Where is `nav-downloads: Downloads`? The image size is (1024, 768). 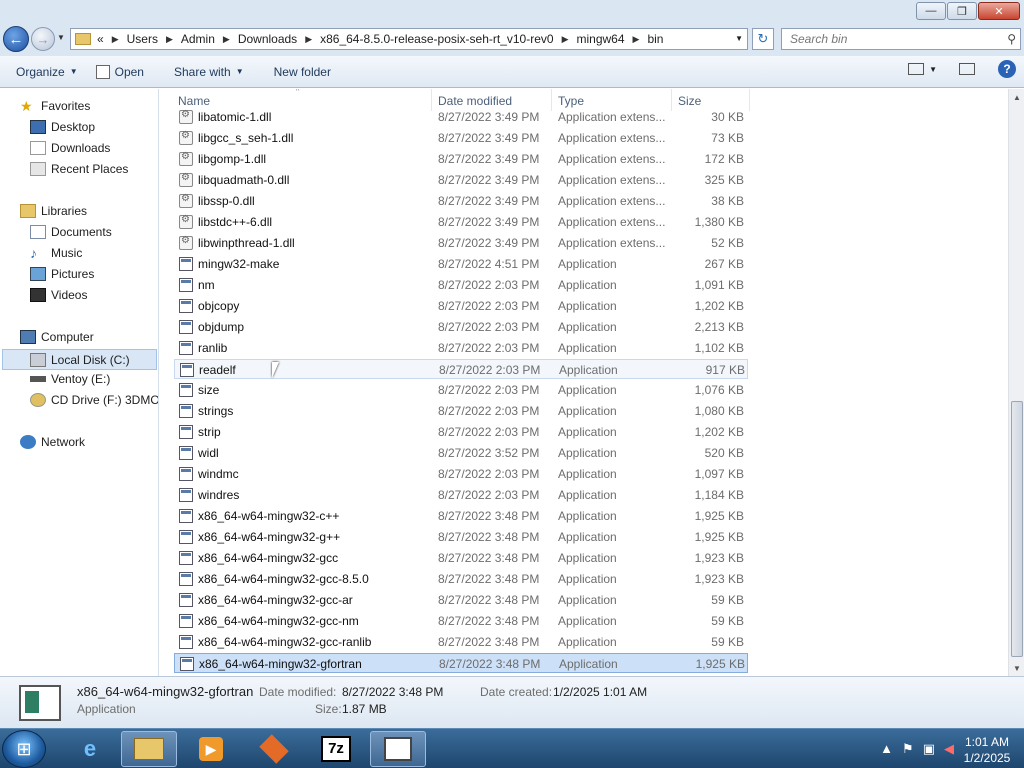
nav-downloads: Downloads is located at coordinates (70, 148).